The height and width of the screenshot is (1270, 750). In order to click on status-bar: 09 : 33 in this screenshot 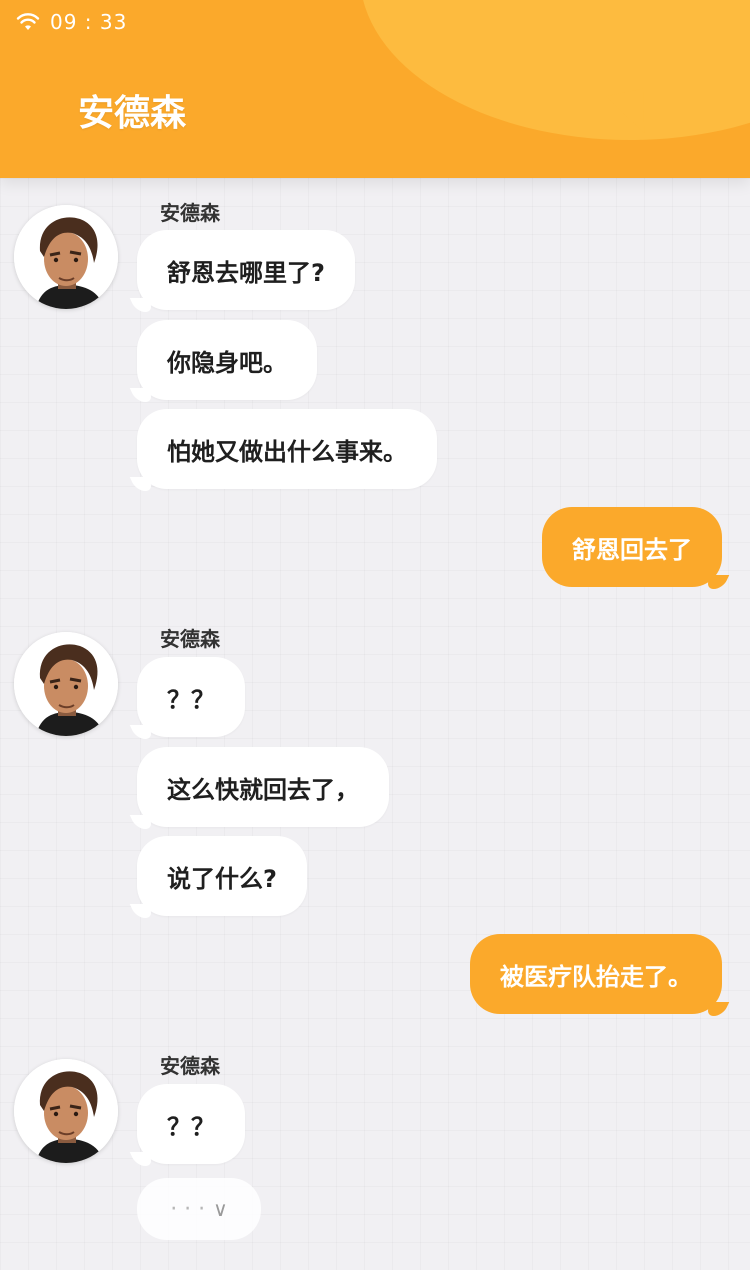, I will do `click(71, 22)`.